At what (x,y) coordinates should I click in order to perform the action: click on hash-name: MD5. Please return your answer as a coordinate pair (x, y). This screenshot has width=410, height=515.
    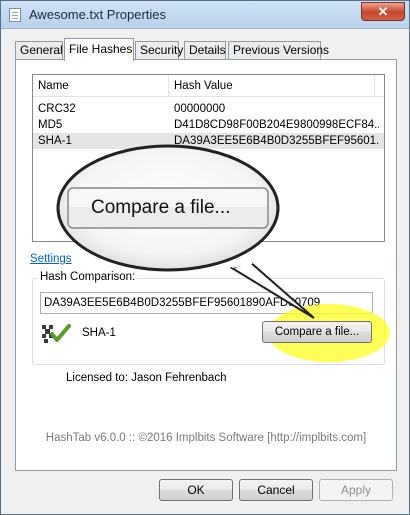
    Looking at the image, I should click on (50, 125).